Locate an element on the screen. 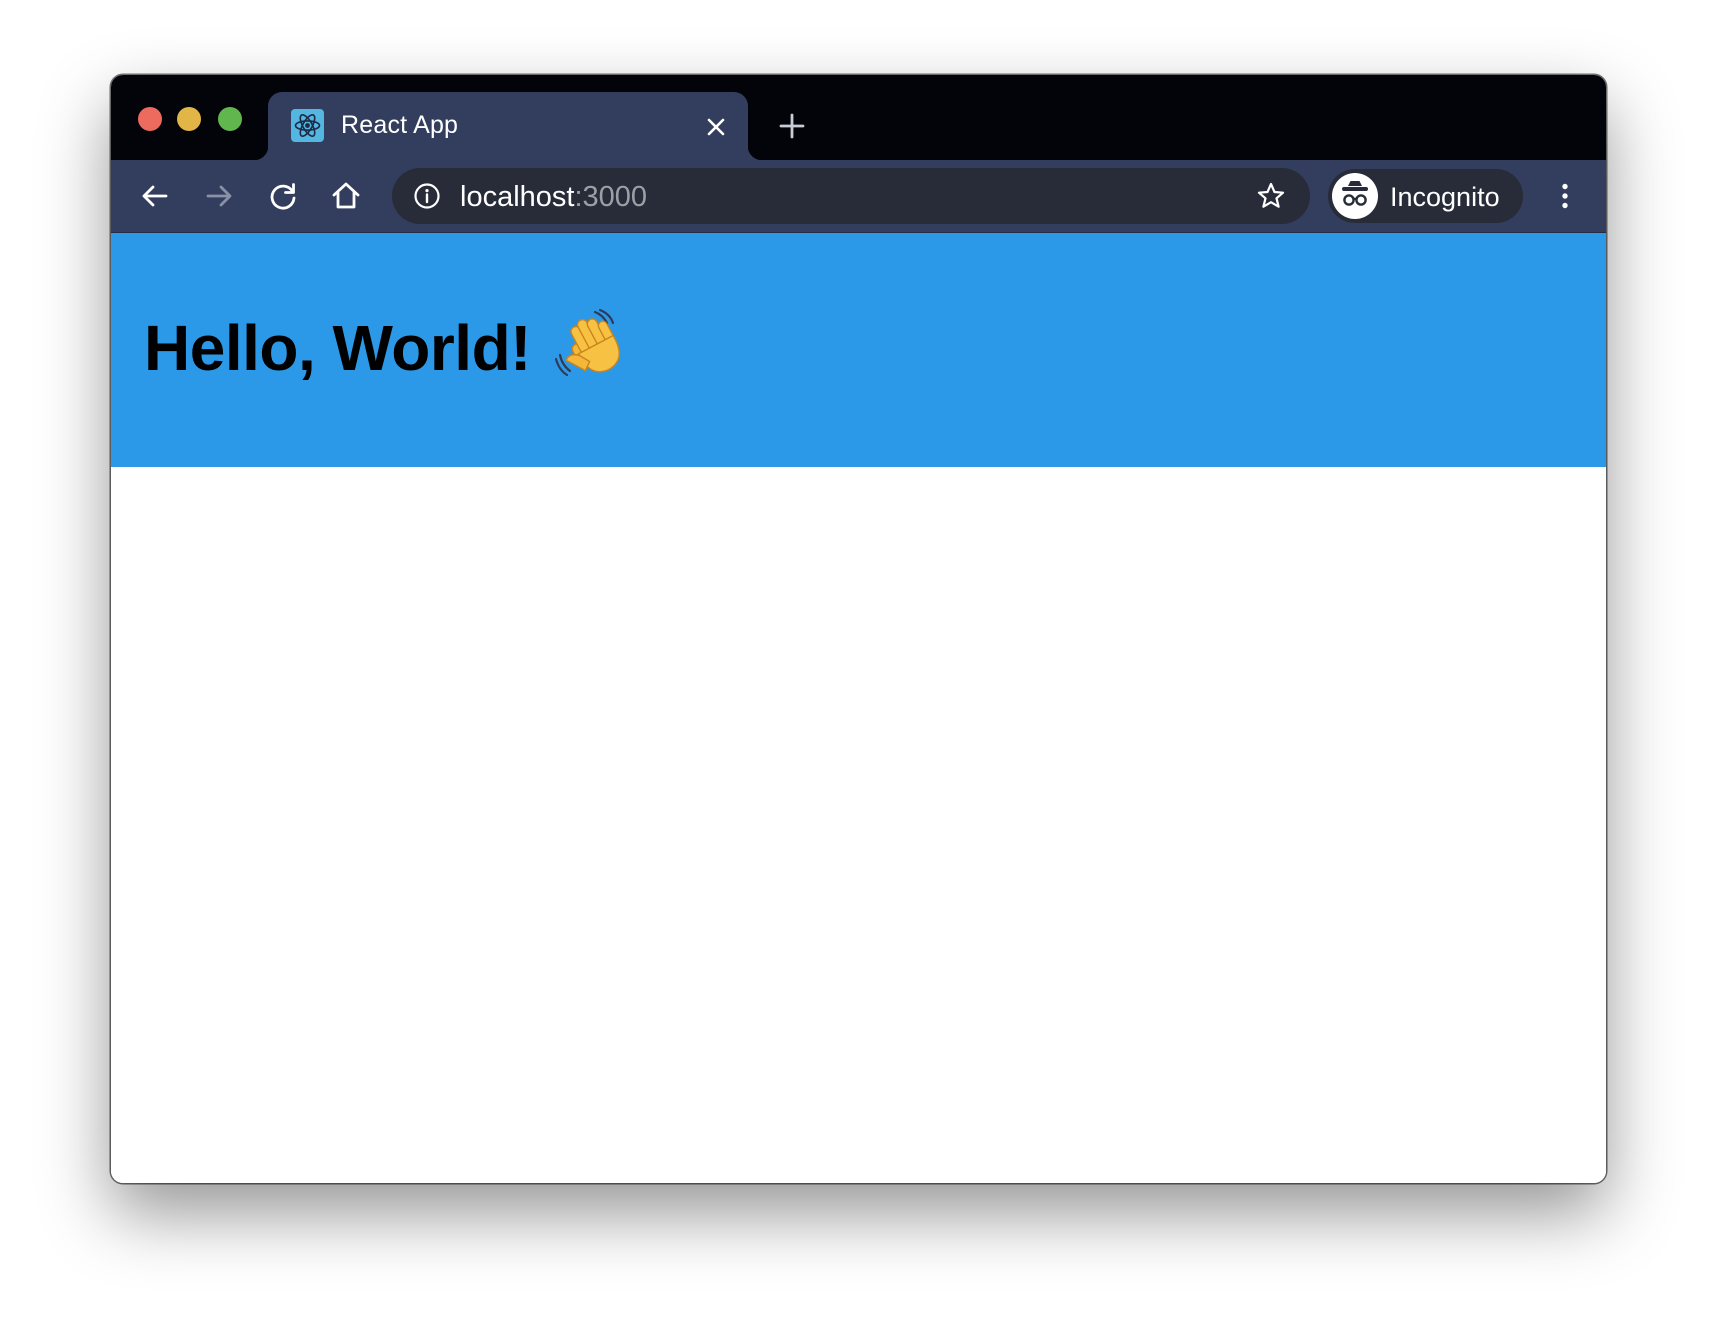 Image resolution: width=1718 pixels, height=1330 pixels. star-icon is located at coordinates (1271, 196).